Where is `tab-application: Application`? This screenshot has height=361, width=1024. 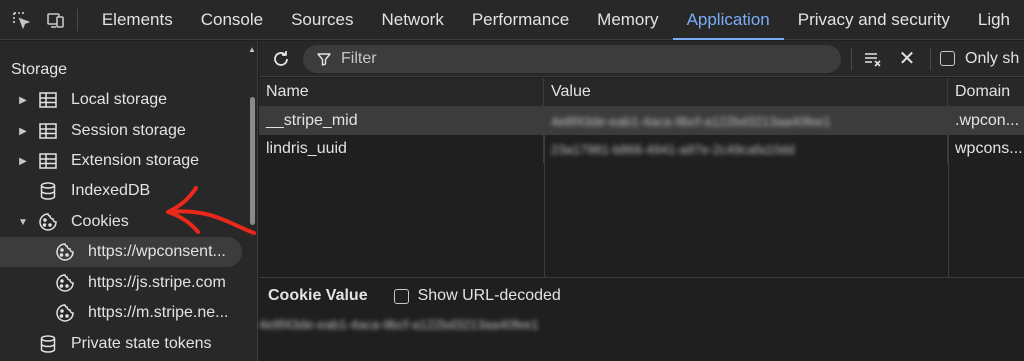
tab-application: Application is located at coordinates (728, 20).